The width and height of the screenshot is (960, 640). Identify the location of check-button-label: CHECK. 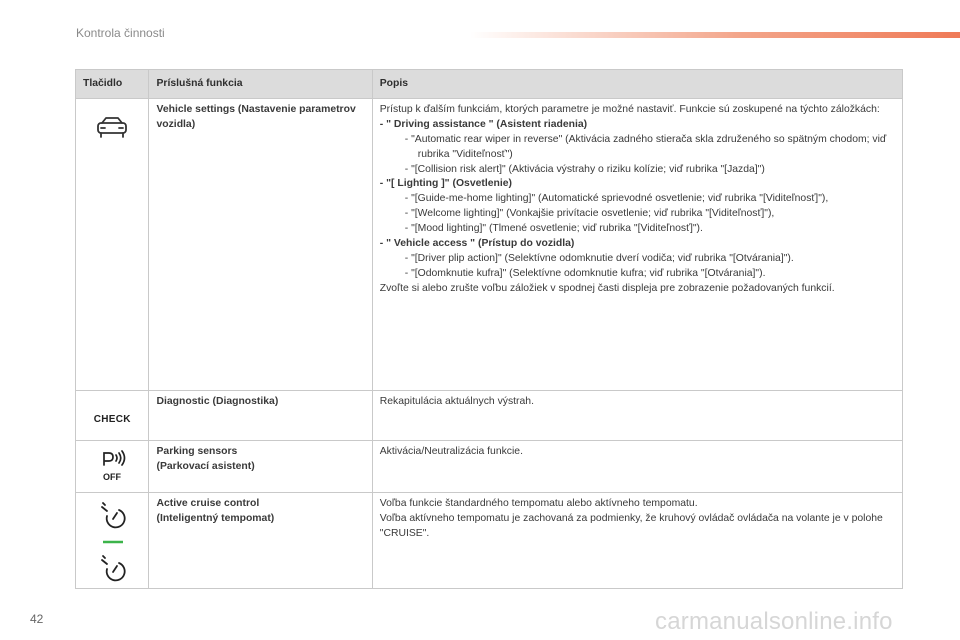
(112, 419).